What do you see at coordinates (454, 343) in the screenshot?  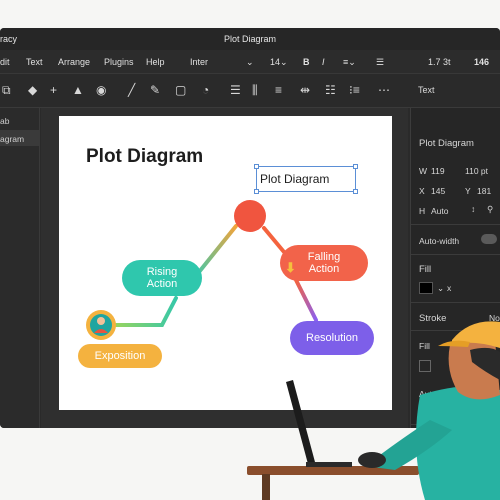 I see `person-cap-brim` at bounding box center [454, 343].